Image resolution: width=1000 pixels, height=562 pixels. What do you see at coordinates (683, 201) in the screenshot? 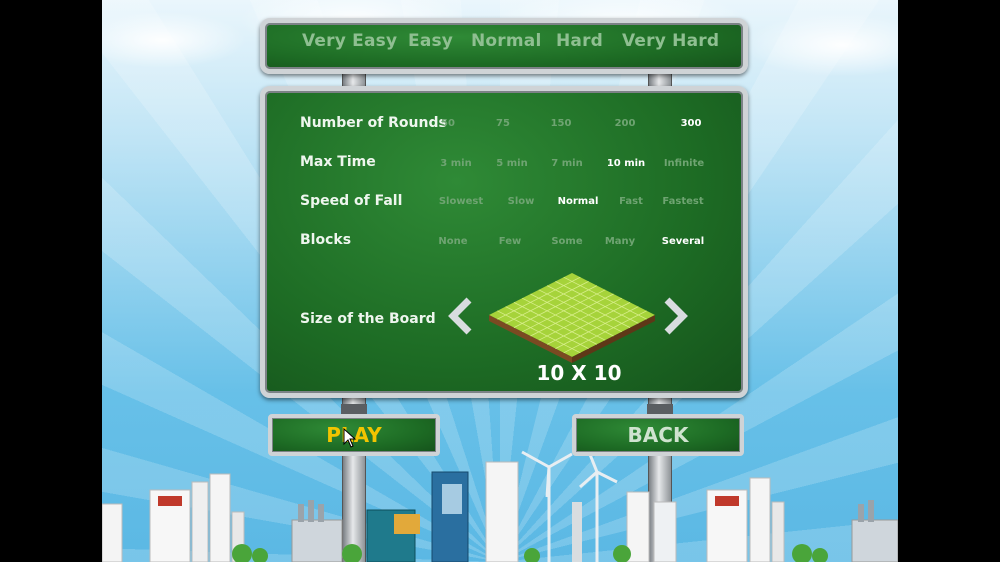
I see `speed-option: Fastest` at bounding box center [683, 201].